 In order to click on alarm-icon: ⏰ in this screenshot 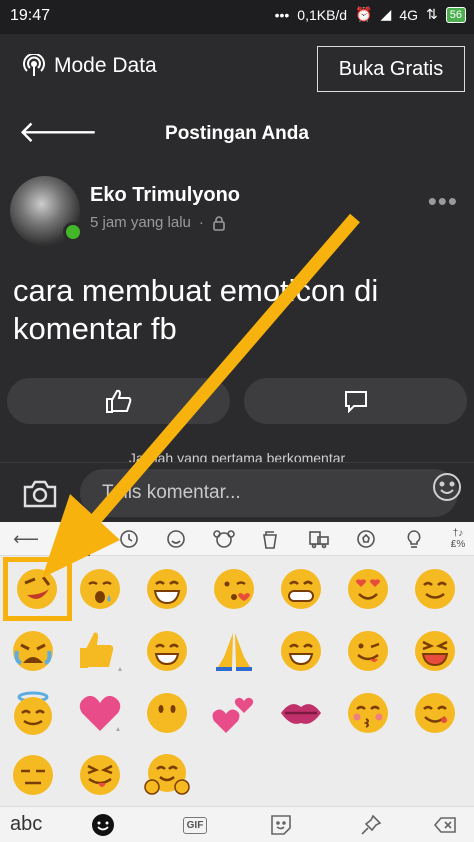, I will do `click(364, 14)`.